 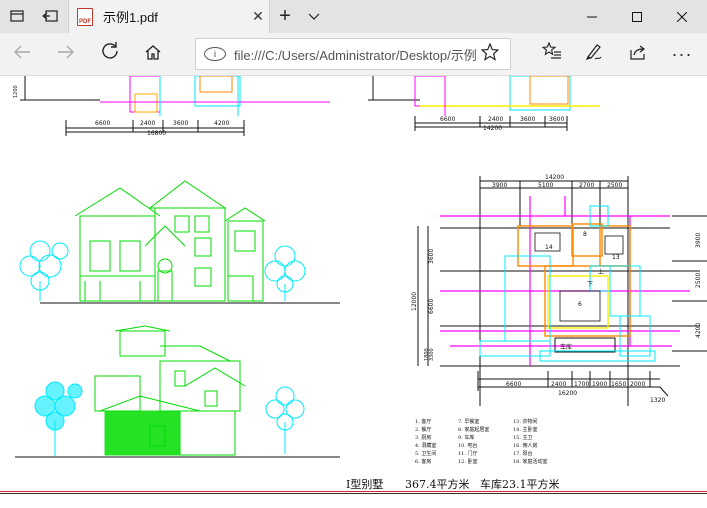 I want to click on dim-text: 16800, so click(x=156, y=133).